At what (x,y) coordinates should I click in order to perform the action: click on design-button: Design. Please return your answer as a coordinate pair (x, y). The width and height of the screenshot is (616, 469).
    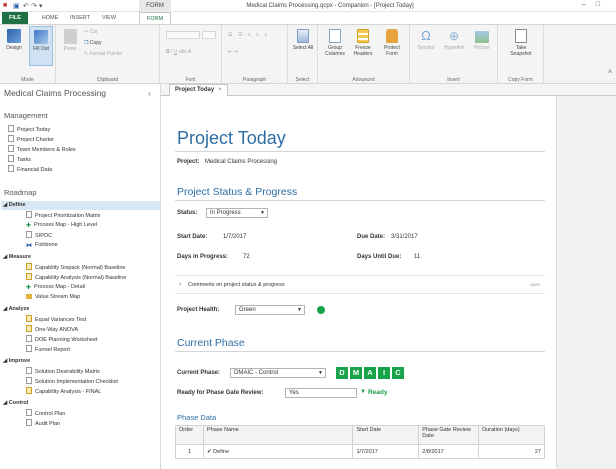
    Looking at the image, I should click on (14, 40).